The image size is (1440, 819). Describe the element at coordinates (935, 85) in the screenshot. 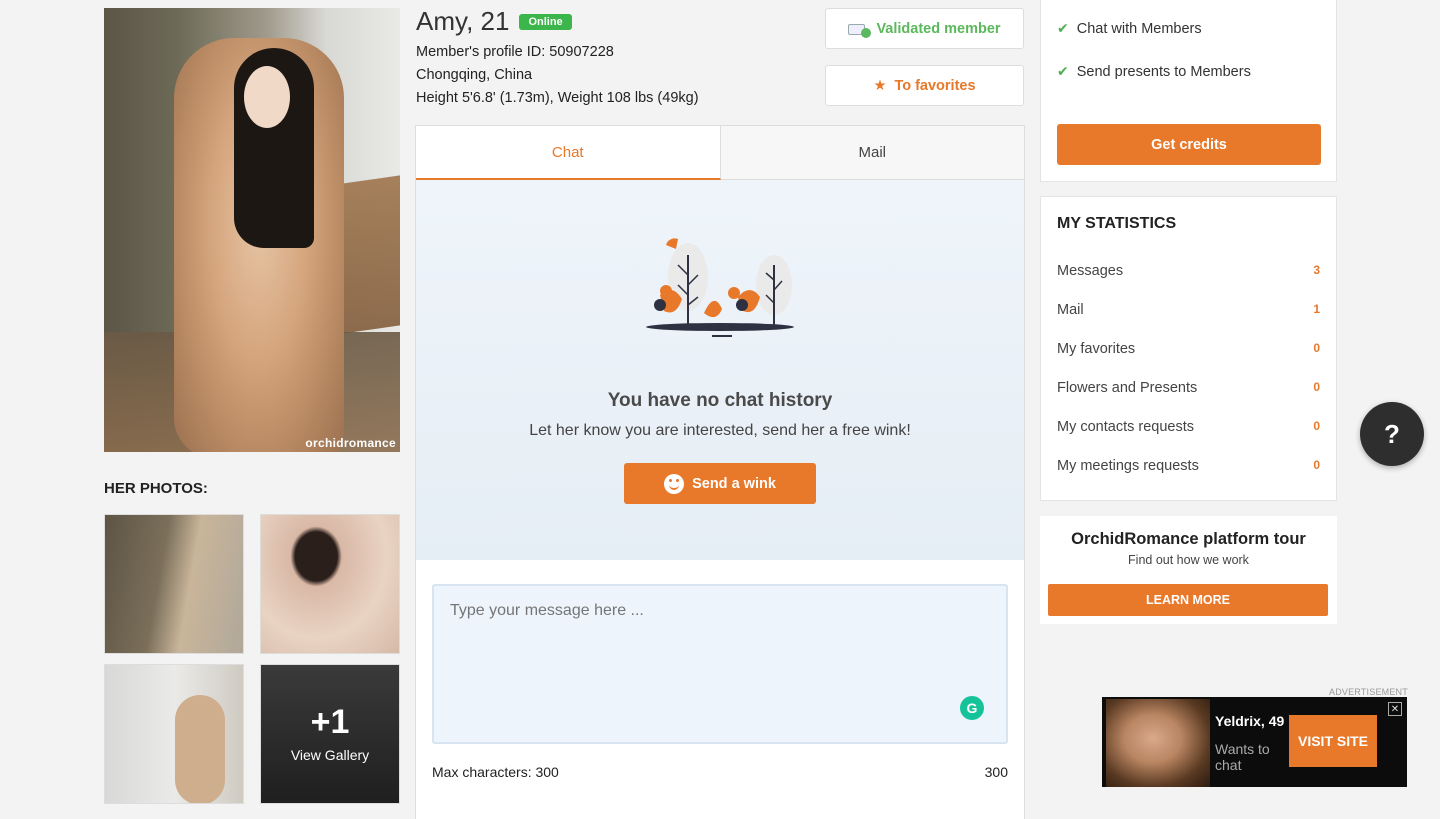

I see `favorites-label: To favorites` at that location.